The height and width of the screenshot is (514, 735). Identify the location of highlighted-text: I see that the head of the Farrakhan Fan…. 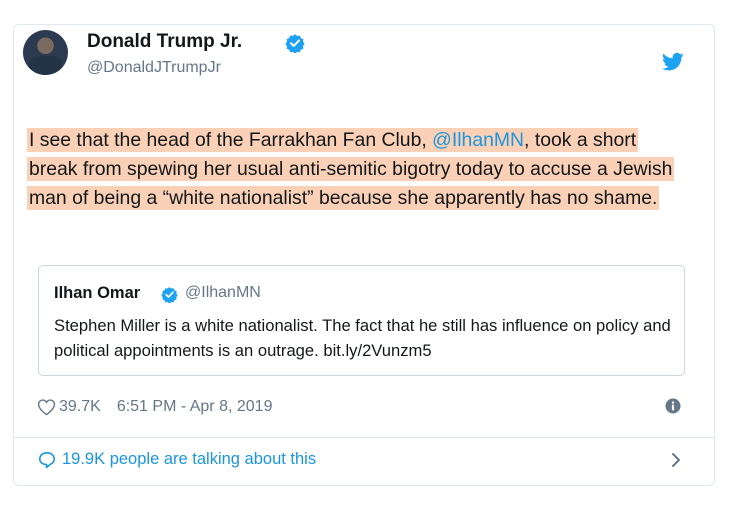
(351, 169).